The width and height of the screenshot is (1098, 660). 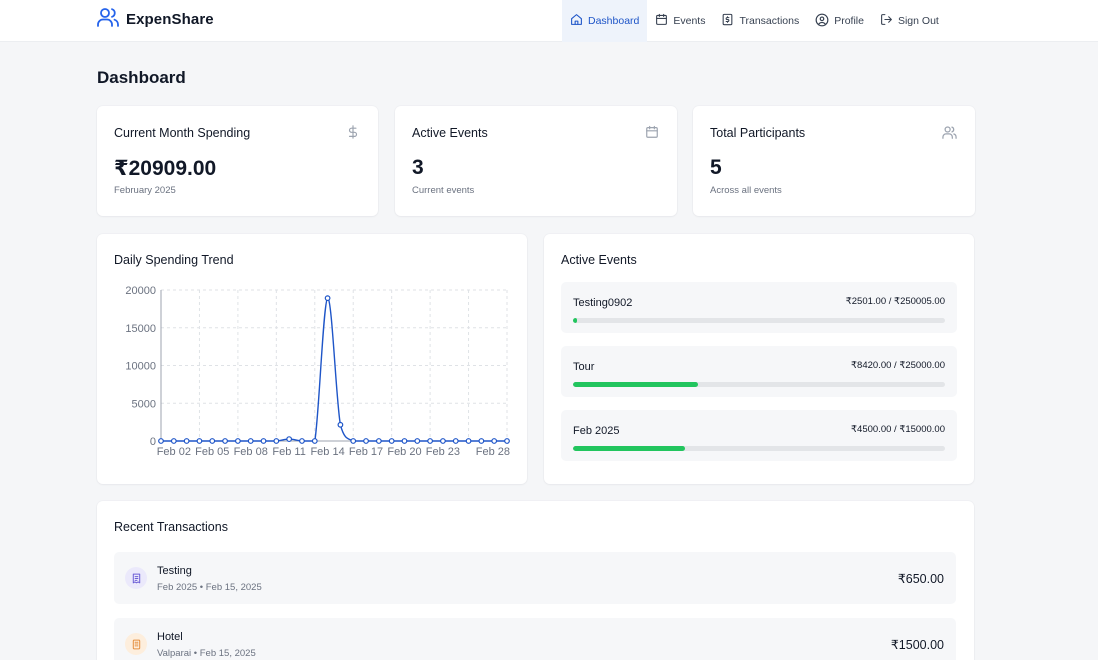 I want to click on page-title: Dashboard, so click(x=141, y=77).